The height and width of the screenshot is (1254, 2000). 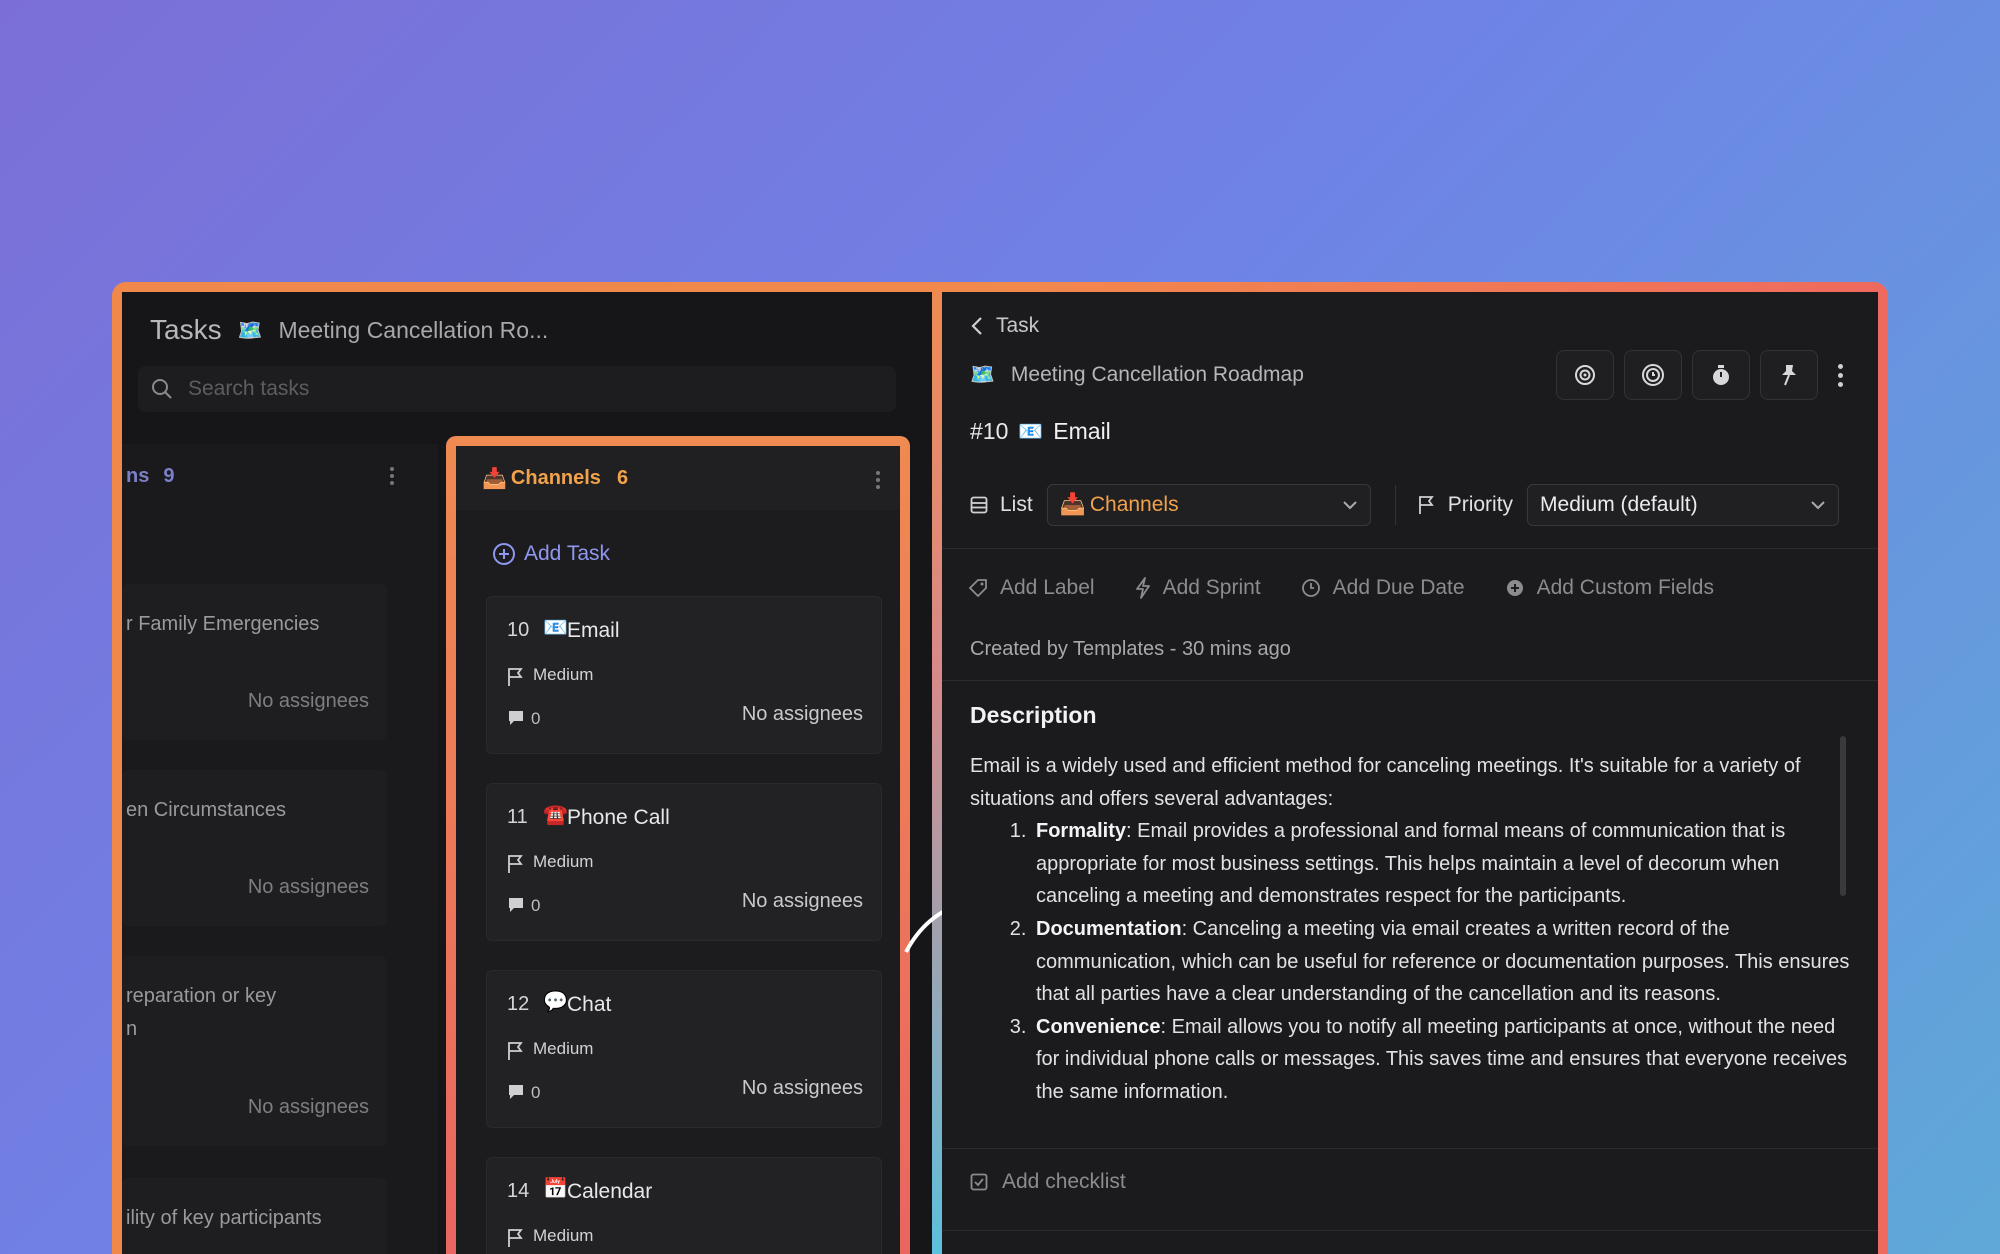 What do you see at coordinates (982, 375) in the screenshot?
I see `map-icon: 🗺️` at bounding box center [982, 375].